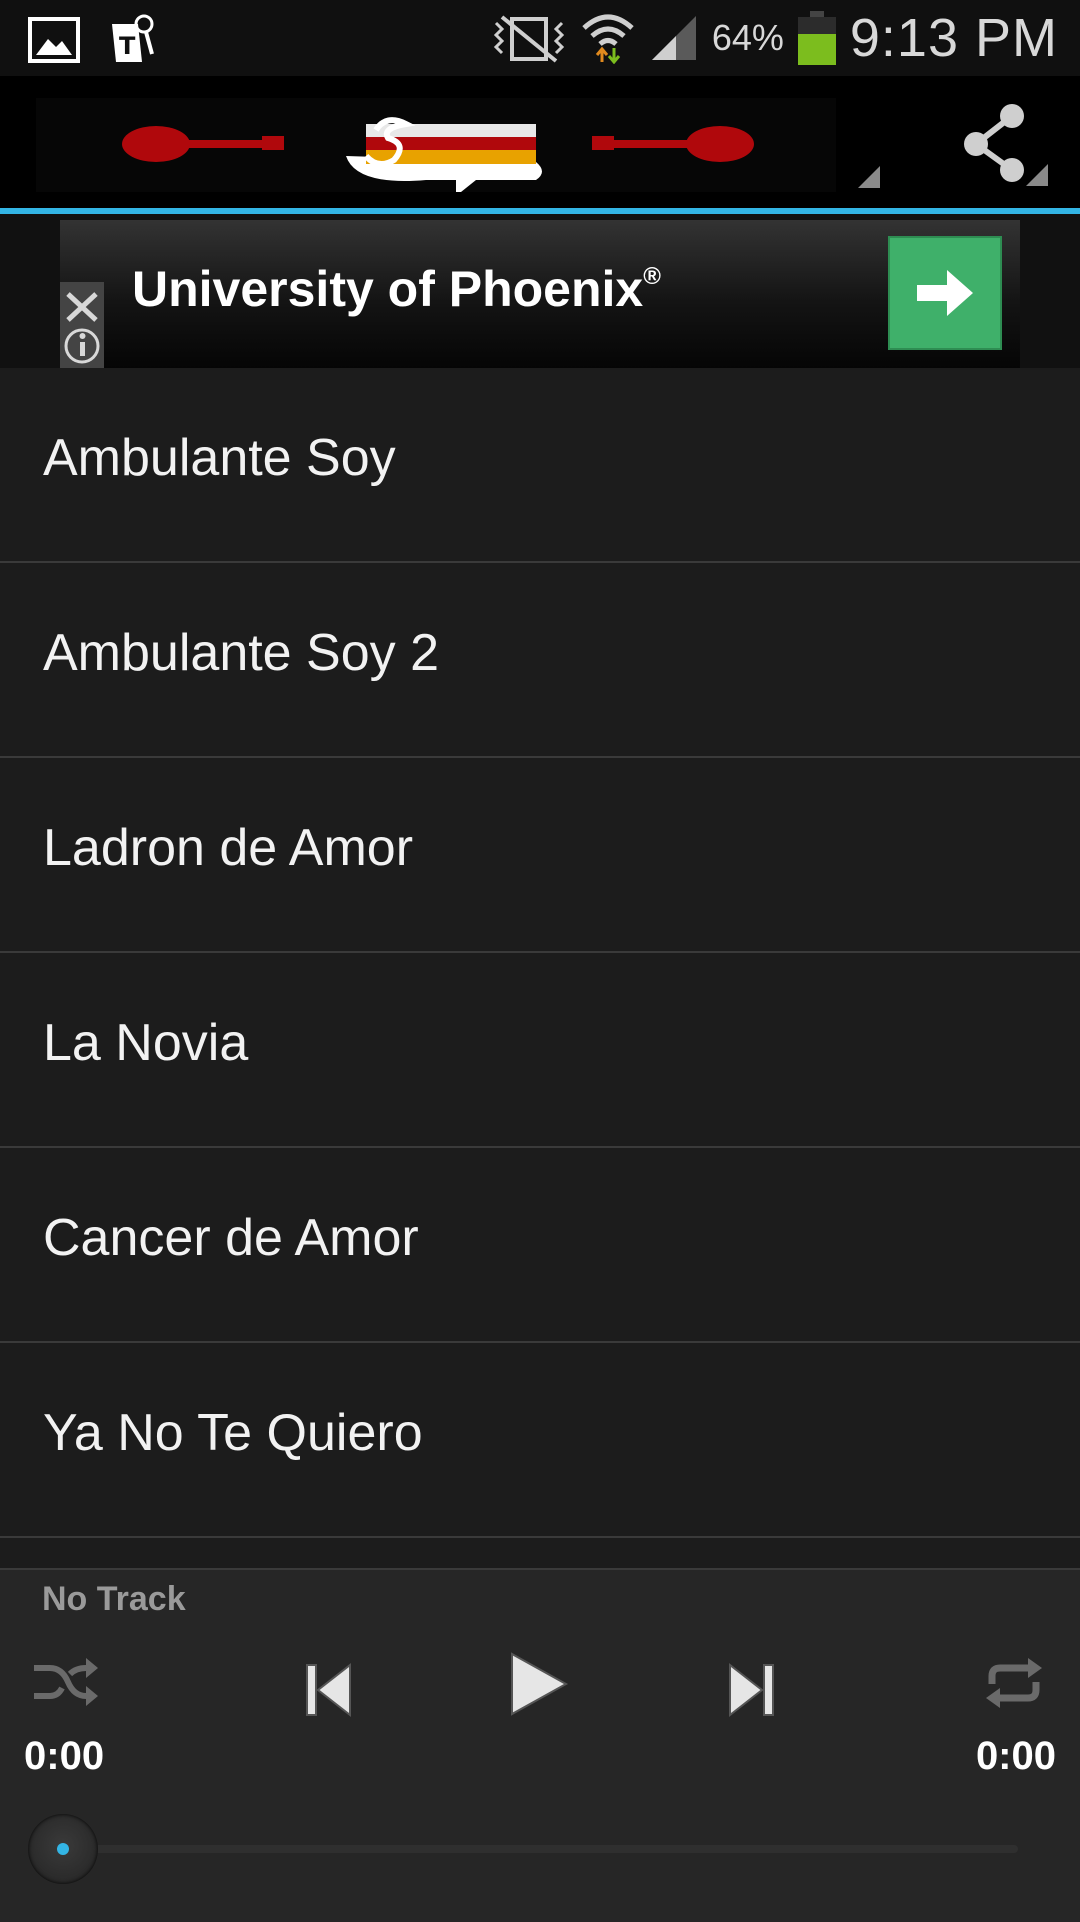 The height and width of the screenshot is (1922, 1080). Describe the element at coordinates (396, 289) in the screenshot. I see `ad-title: University of Phoenix®` at that location.